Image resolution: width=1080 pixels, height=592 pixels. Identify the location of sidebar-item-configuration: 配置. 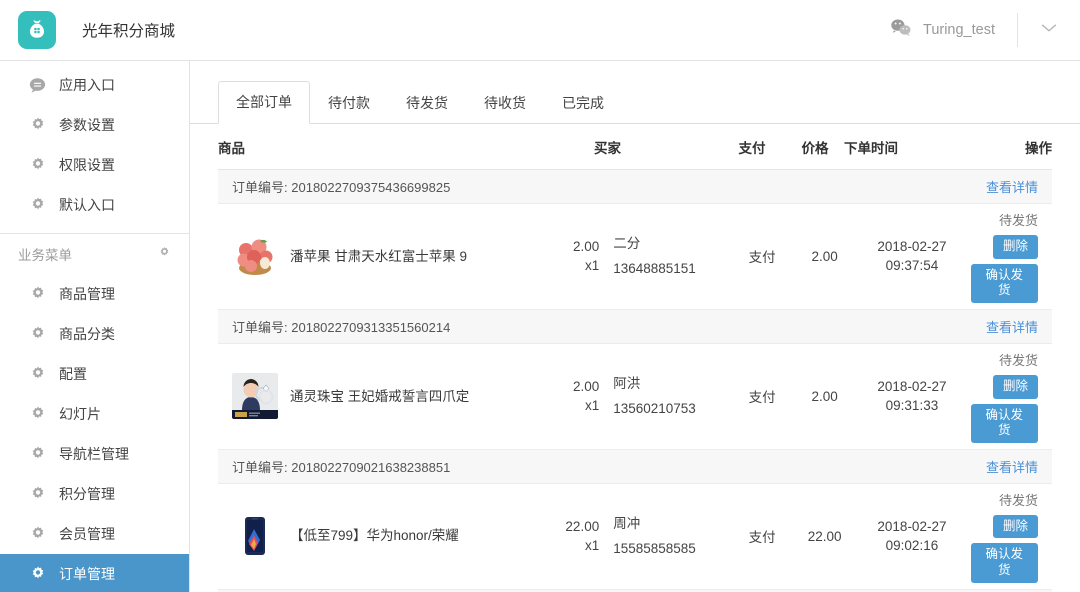
(94, 374).